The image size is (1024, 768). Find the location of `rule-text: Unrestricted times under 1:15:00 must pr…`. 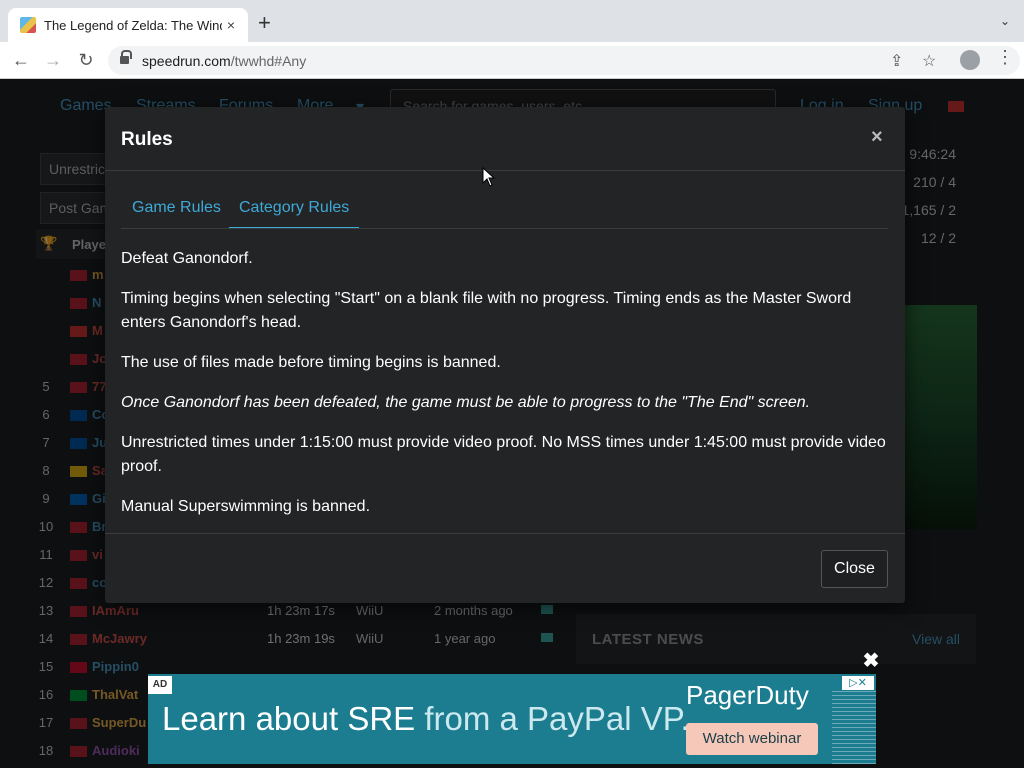

rule-text: Unrestricted times under 1:15:00 must pr… is located at coordinates (503, 454).